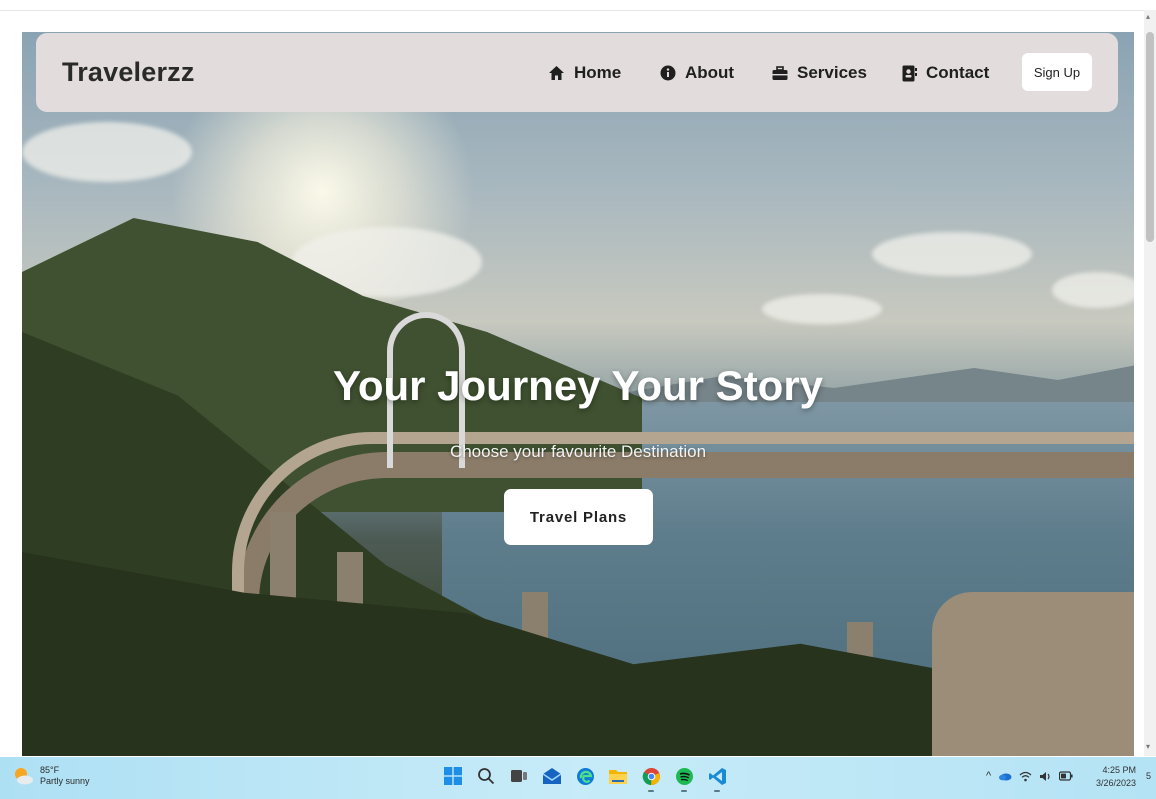 Image resolution: width=1156 pixels, height=799 pixels. I want to click on taskbar-apps, so click(585, 778).